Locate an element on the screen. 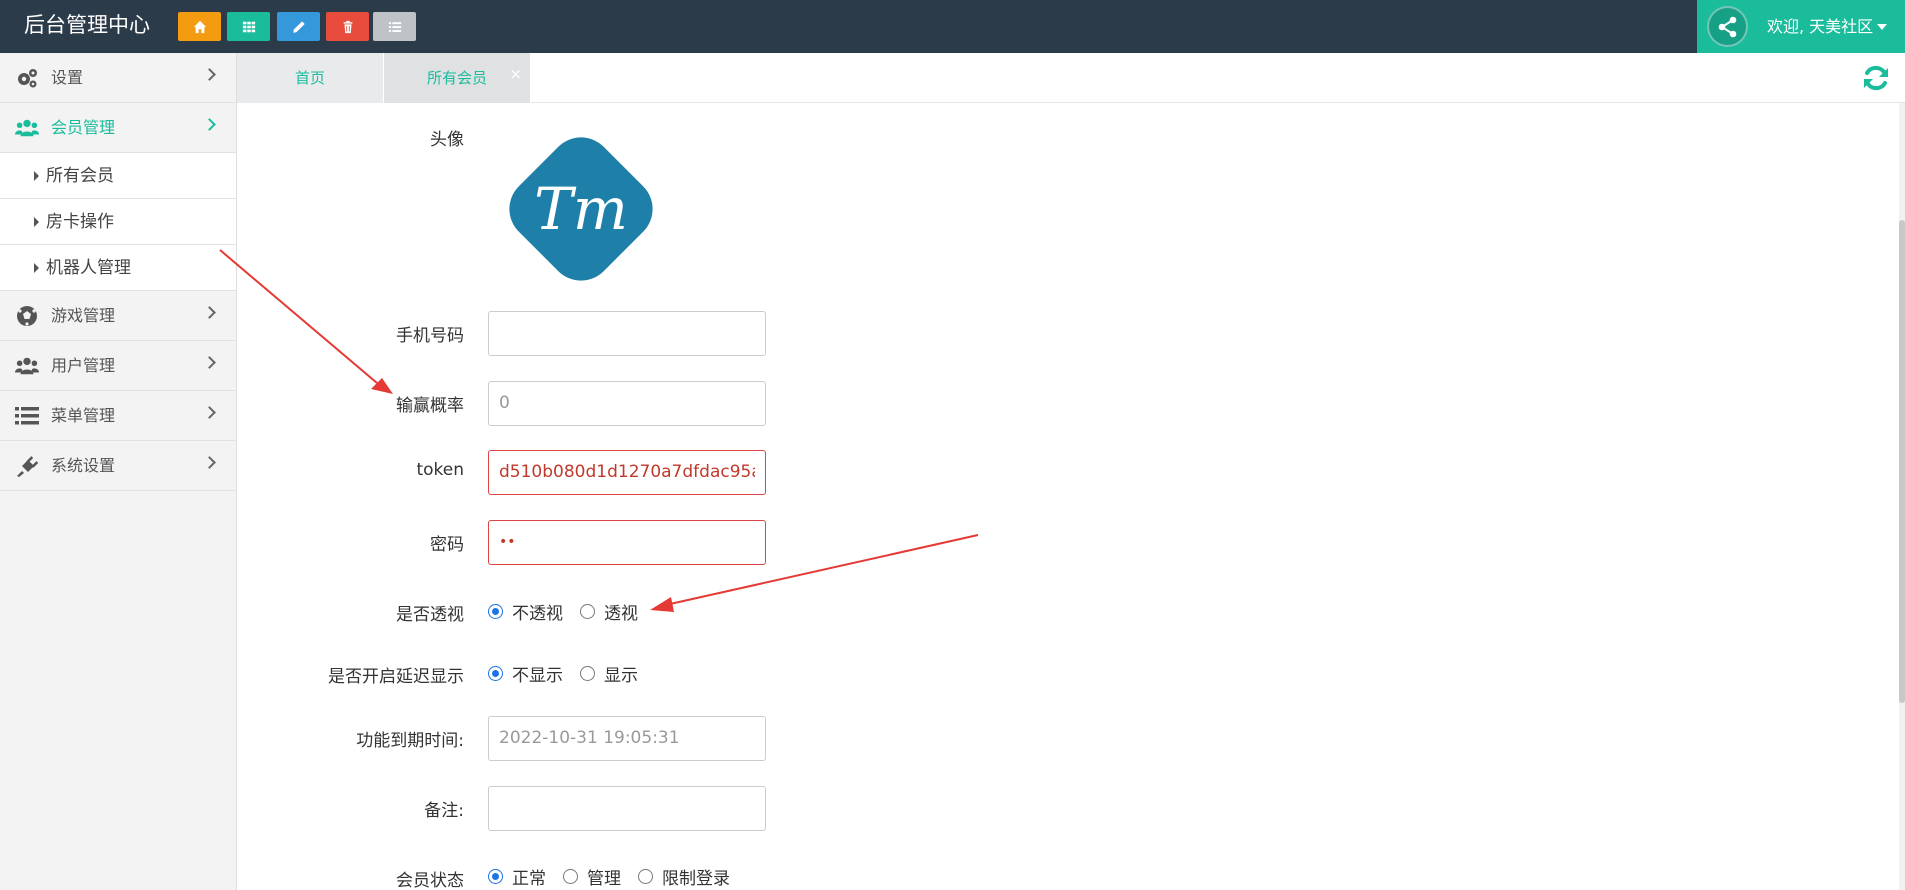 The width and height of the screenshot is (1905, 890). edit-button is located at coordinates (298, 26).